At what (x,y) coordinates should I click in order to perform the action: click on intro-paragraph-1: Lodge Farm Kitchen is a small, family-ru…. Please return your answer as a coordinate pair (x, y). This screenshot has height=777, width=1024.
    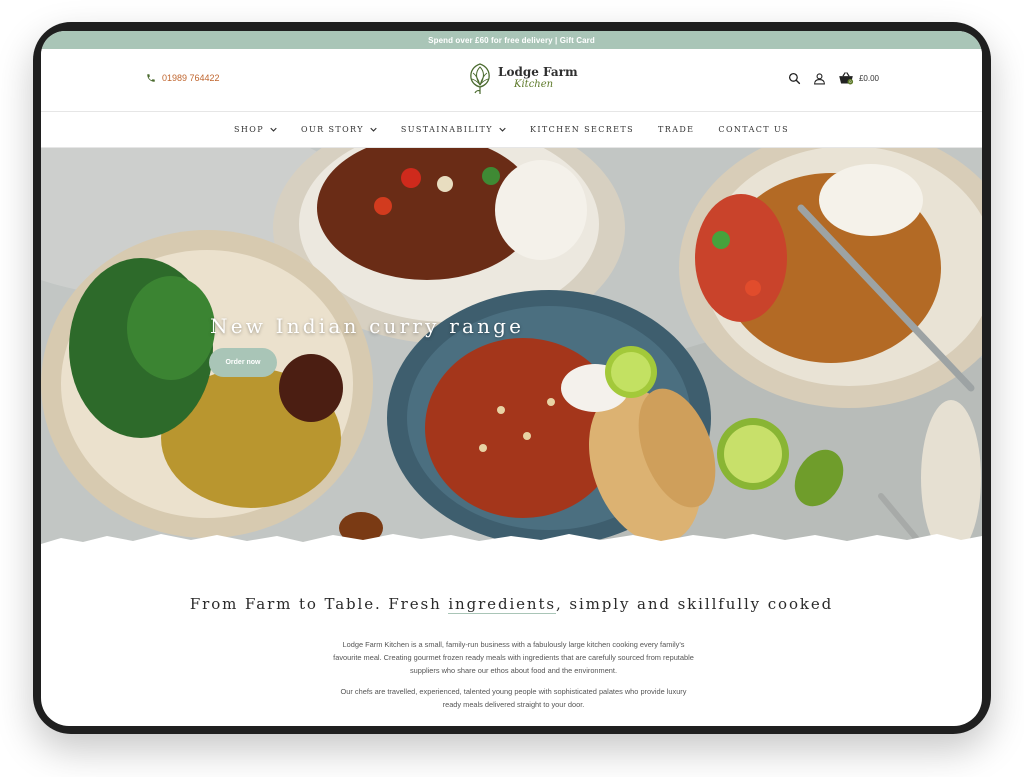
    Looking at the image, I should click on (513, 657).